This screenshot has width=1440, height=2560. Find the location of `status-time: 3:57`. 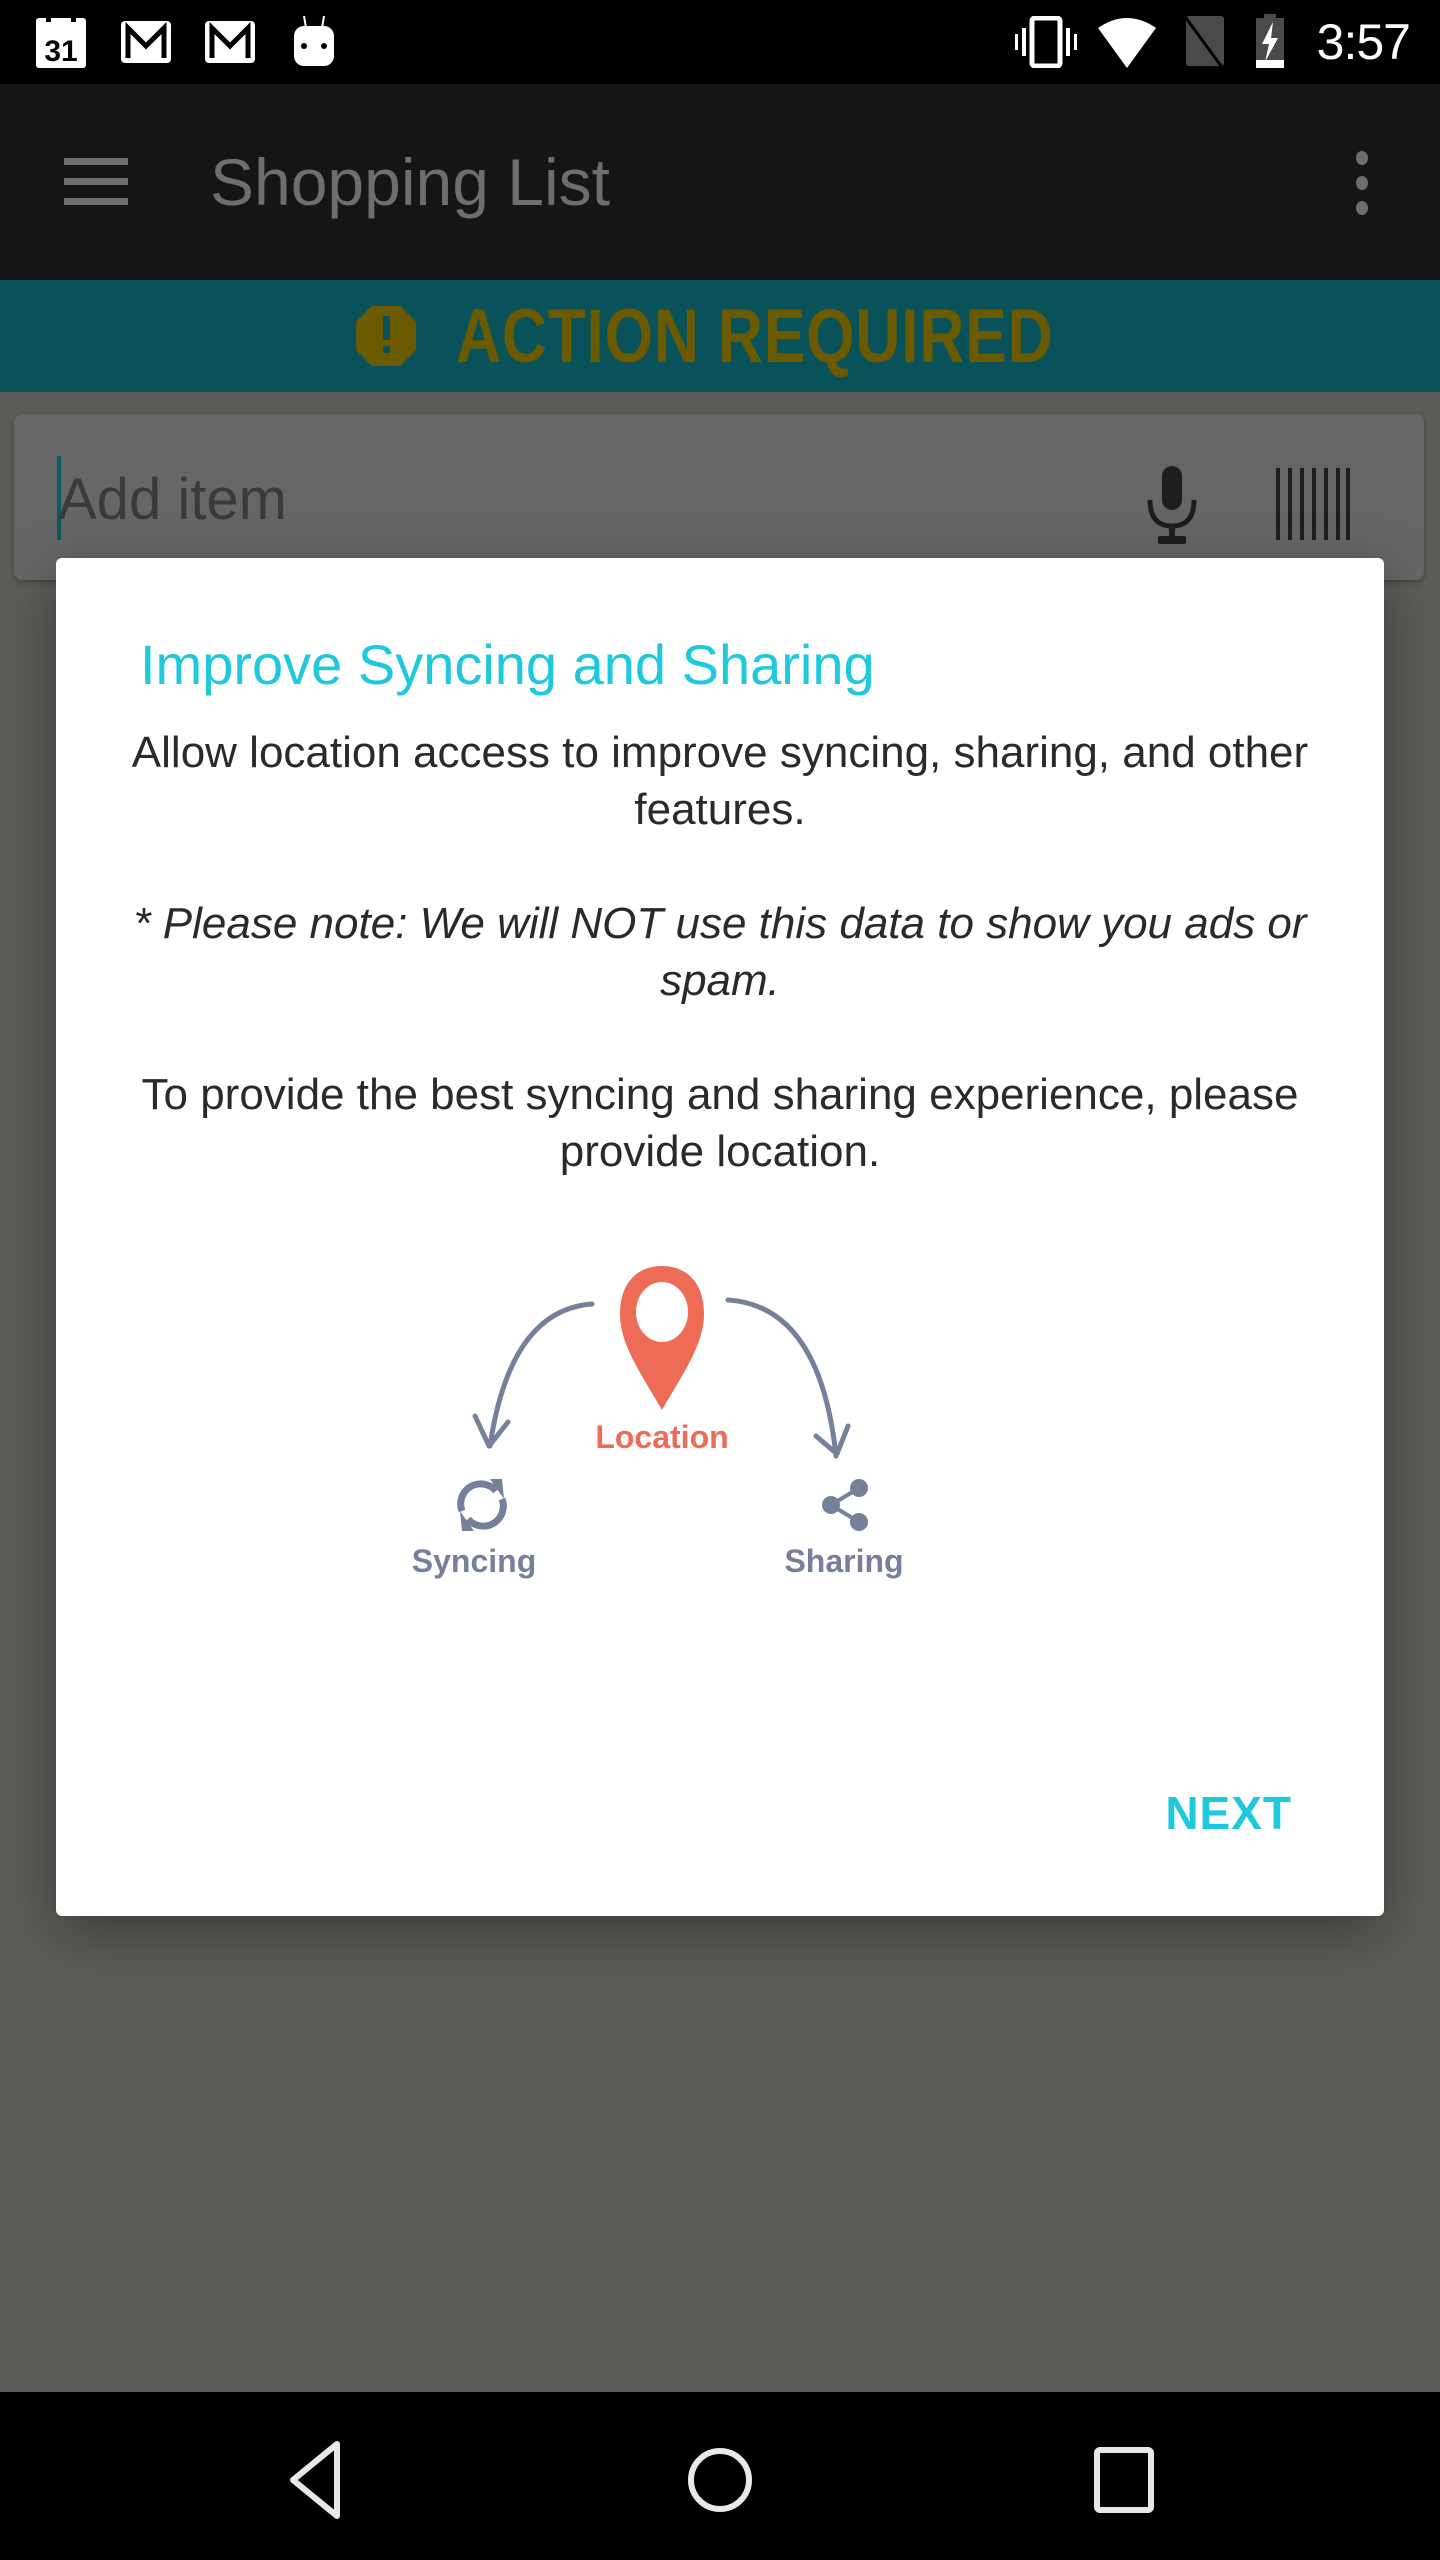

status-time: 3:57 is located at coordinates (1363, 42).